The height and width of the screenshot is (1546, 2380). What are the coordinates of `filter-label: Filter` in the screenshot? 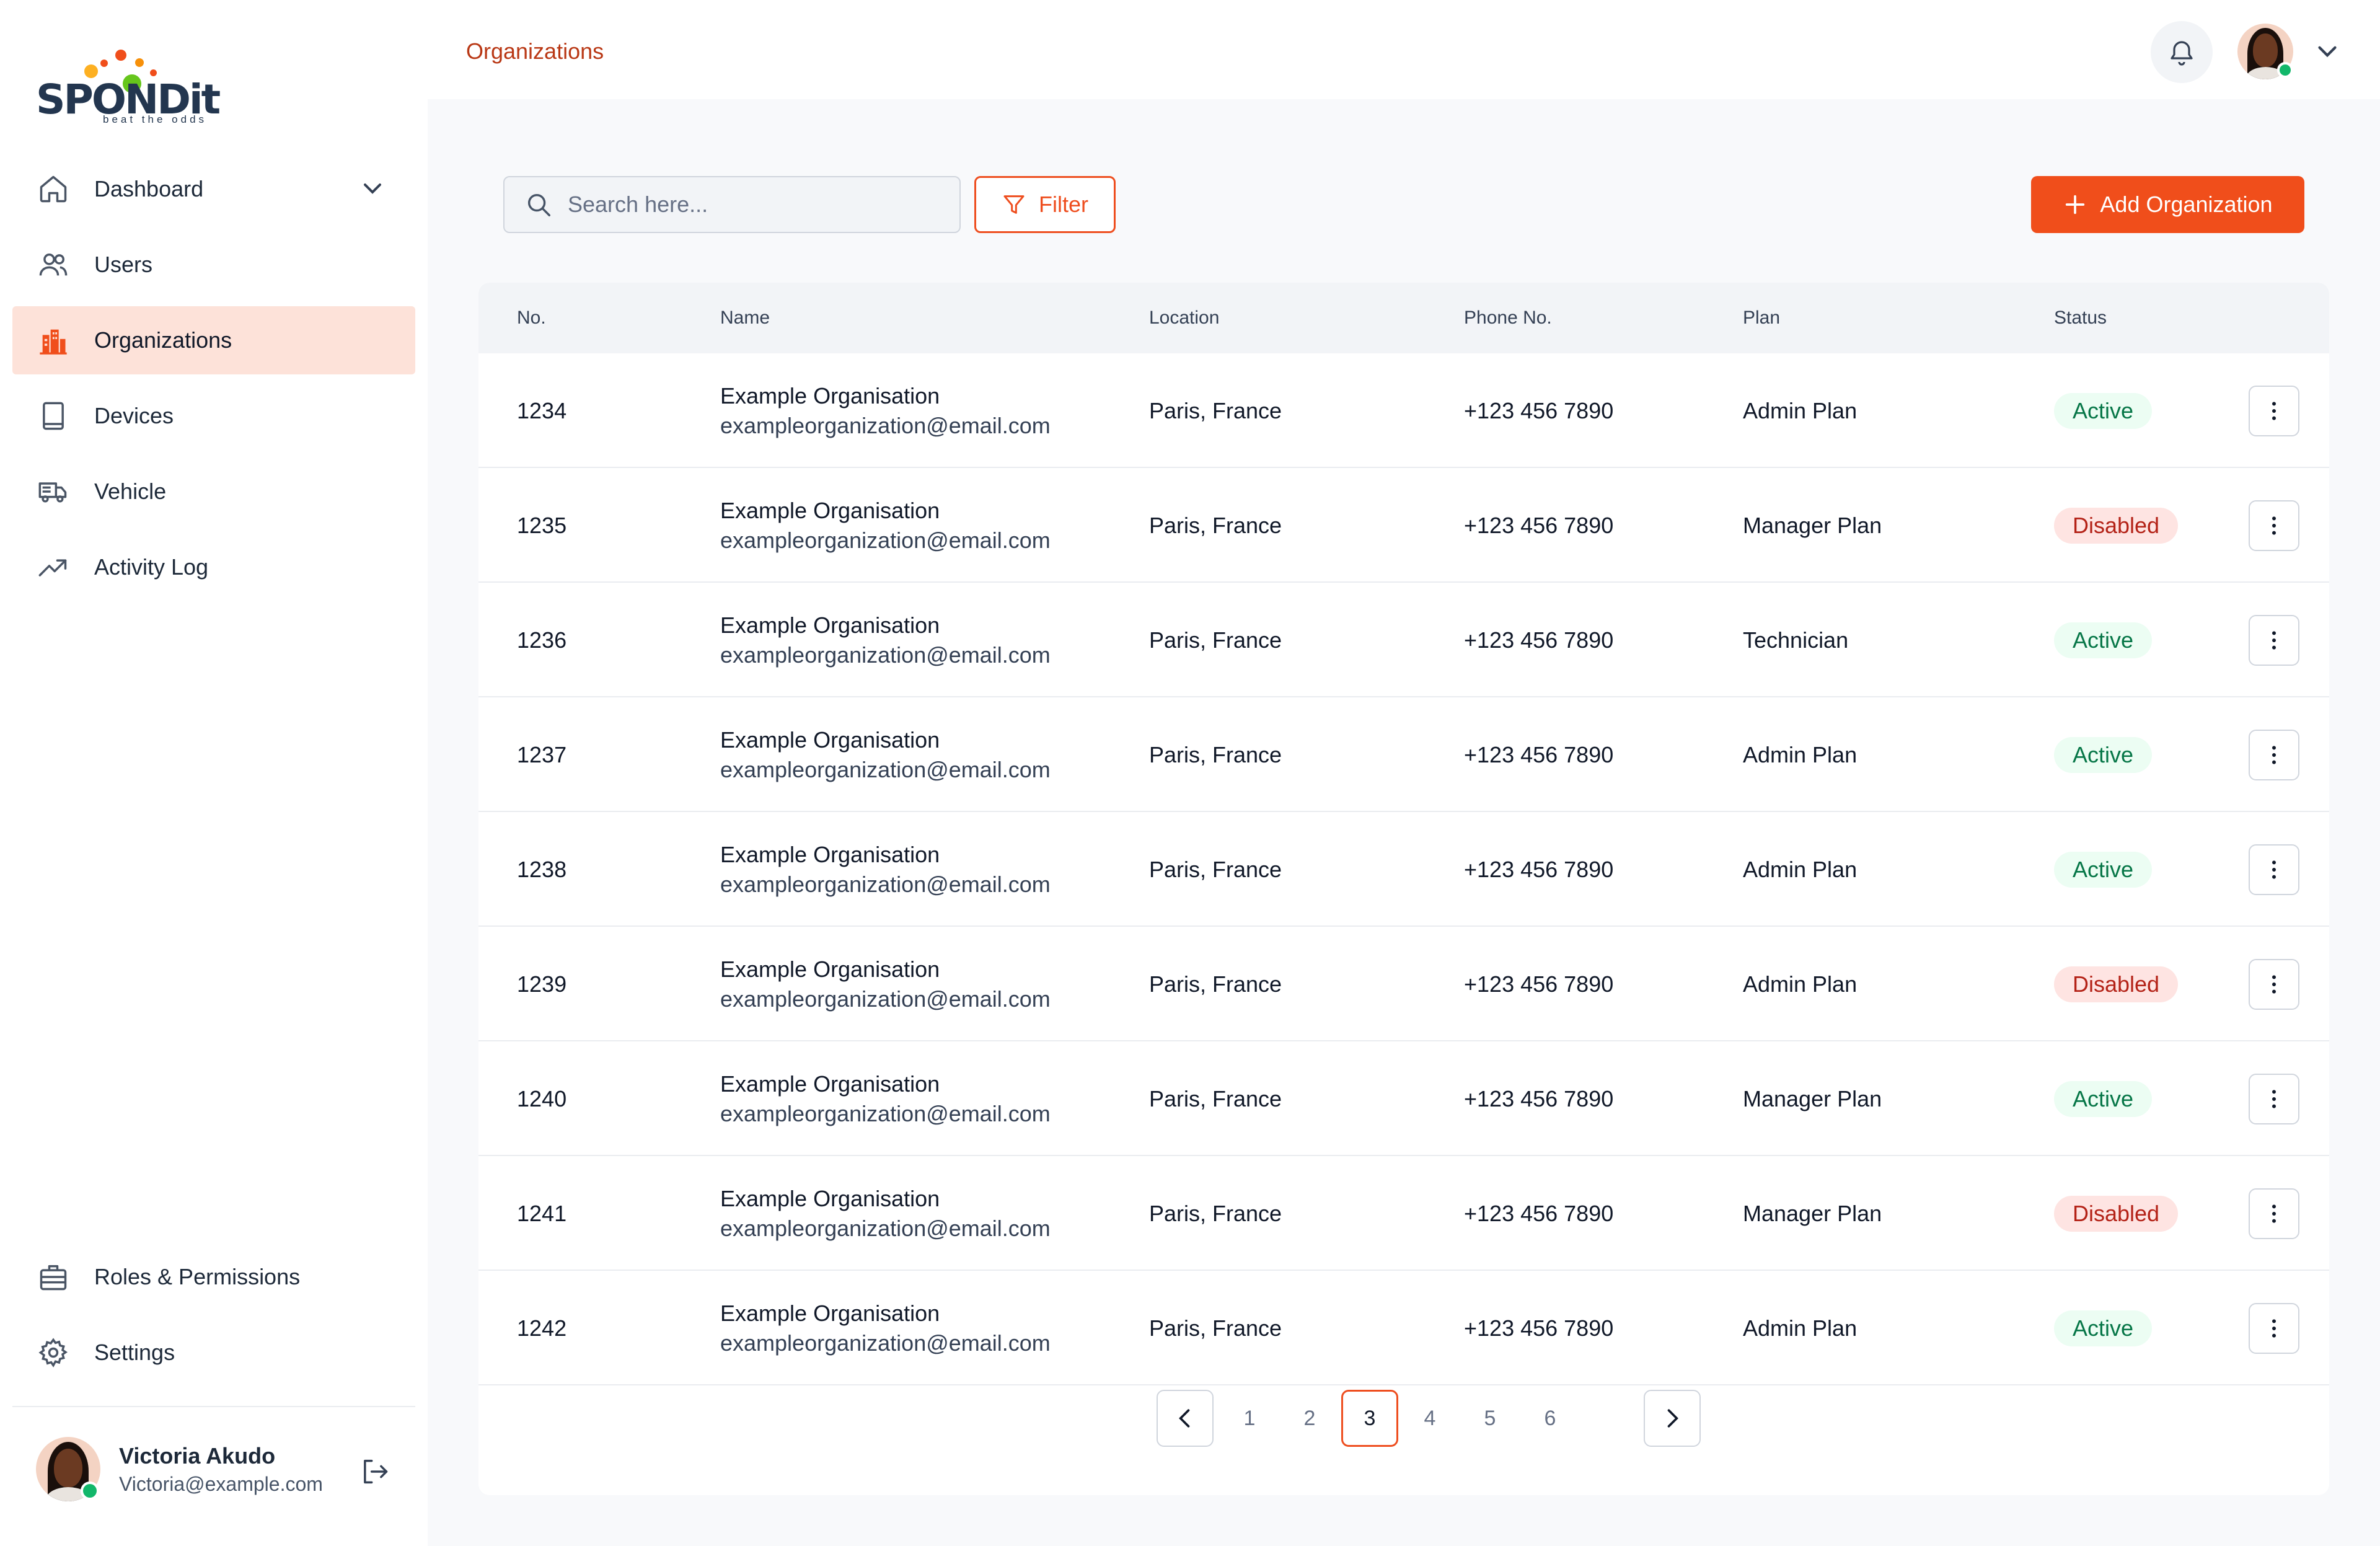 It's located at (1063, 204).